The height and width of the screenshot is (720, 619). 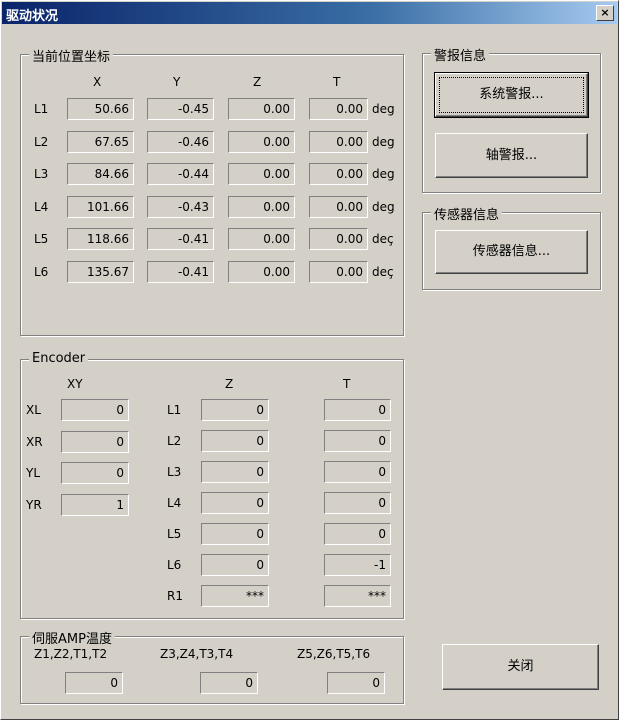 What do you see at coordinates (337, 82) in the screenshot?
I see `header-t: T` at bounding box center [337, 82].